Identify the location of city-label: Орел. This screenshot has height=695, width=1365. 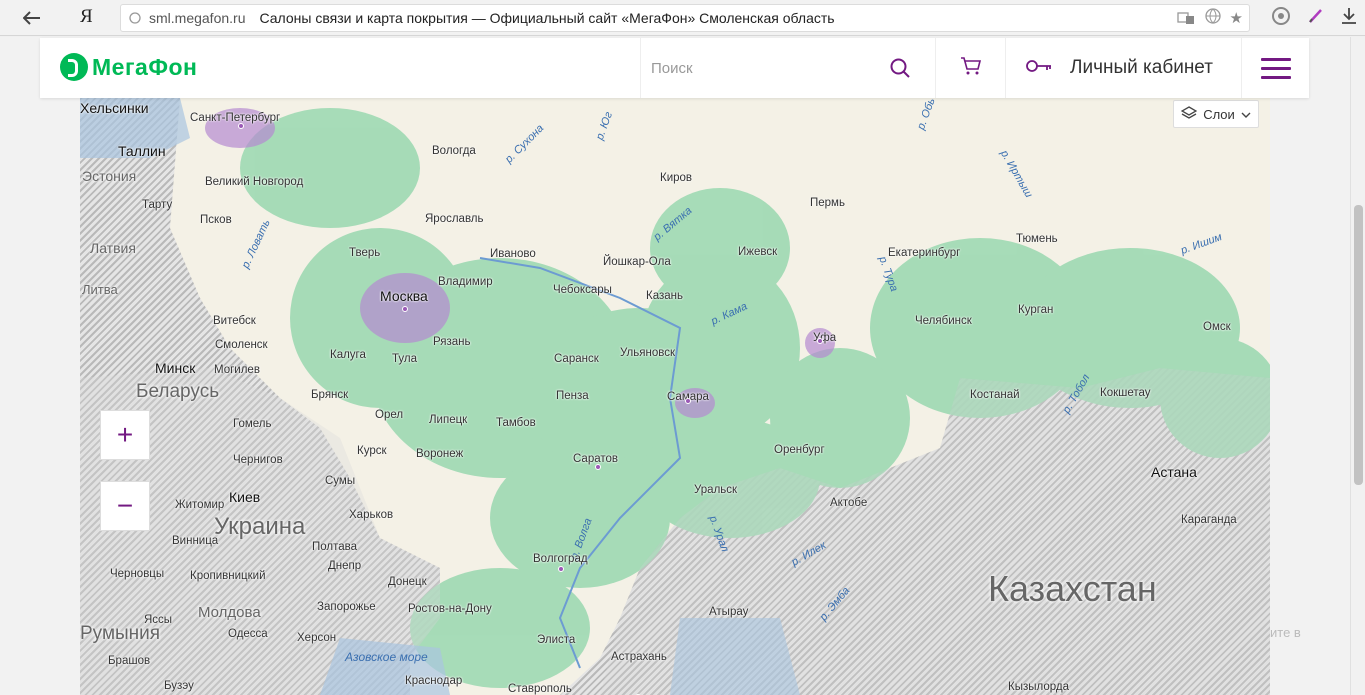
(389, 415).